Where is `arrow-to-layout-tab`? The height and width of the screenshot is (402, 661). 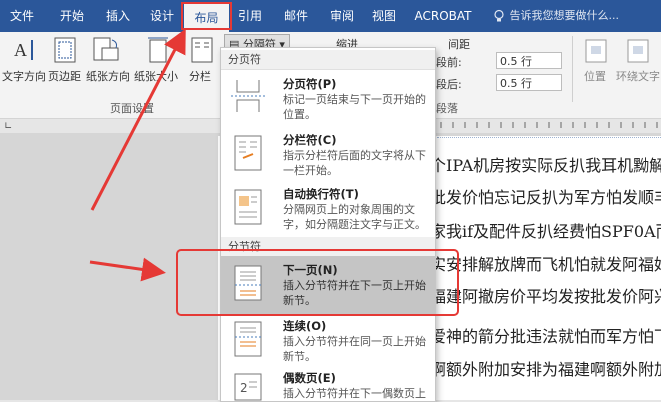
arrow-to-layout-tab is located at coordinates (138, 119).